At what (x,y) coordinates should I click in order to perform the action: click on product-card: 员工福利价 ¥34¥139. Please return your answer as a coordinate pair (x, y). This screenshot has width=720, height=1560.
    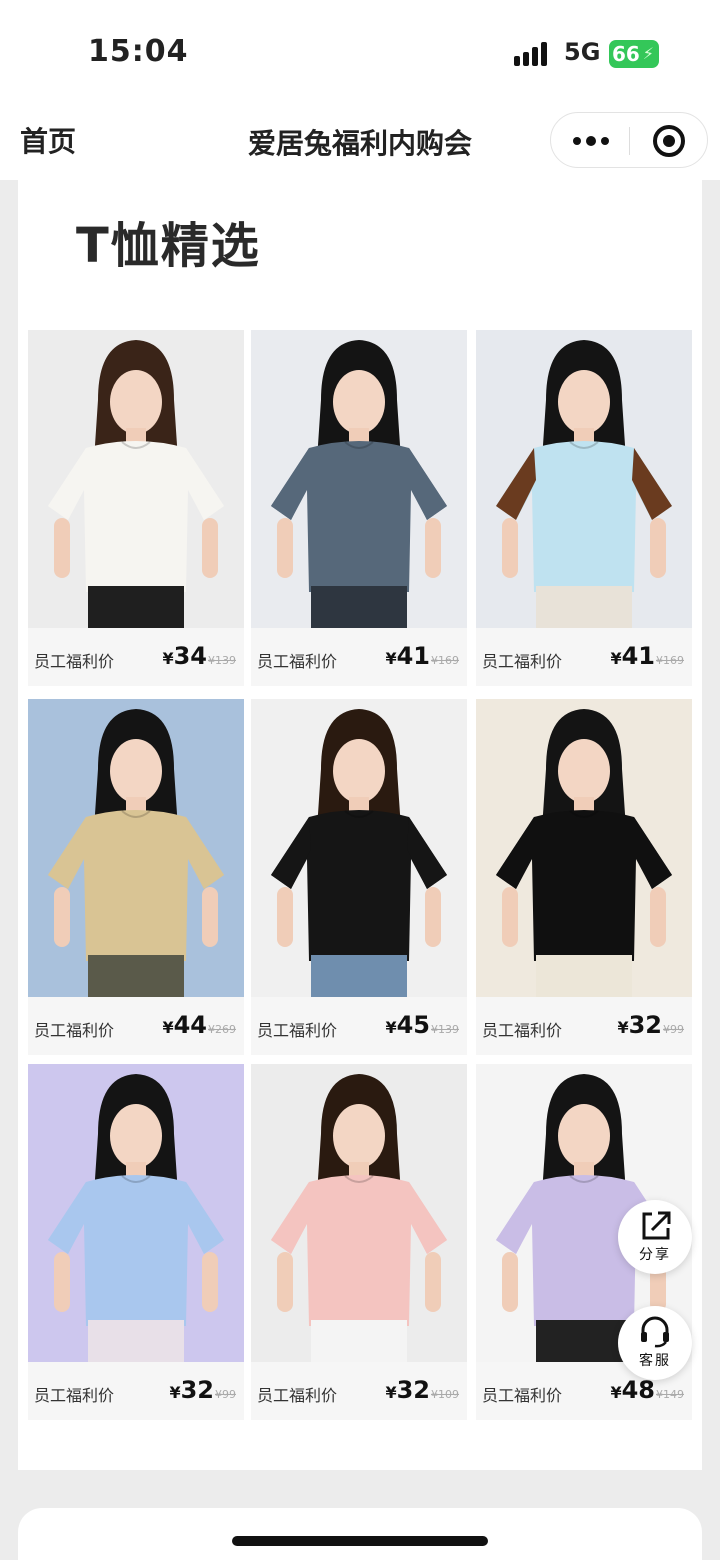
    Looking at the image, I should click on (136, 508).